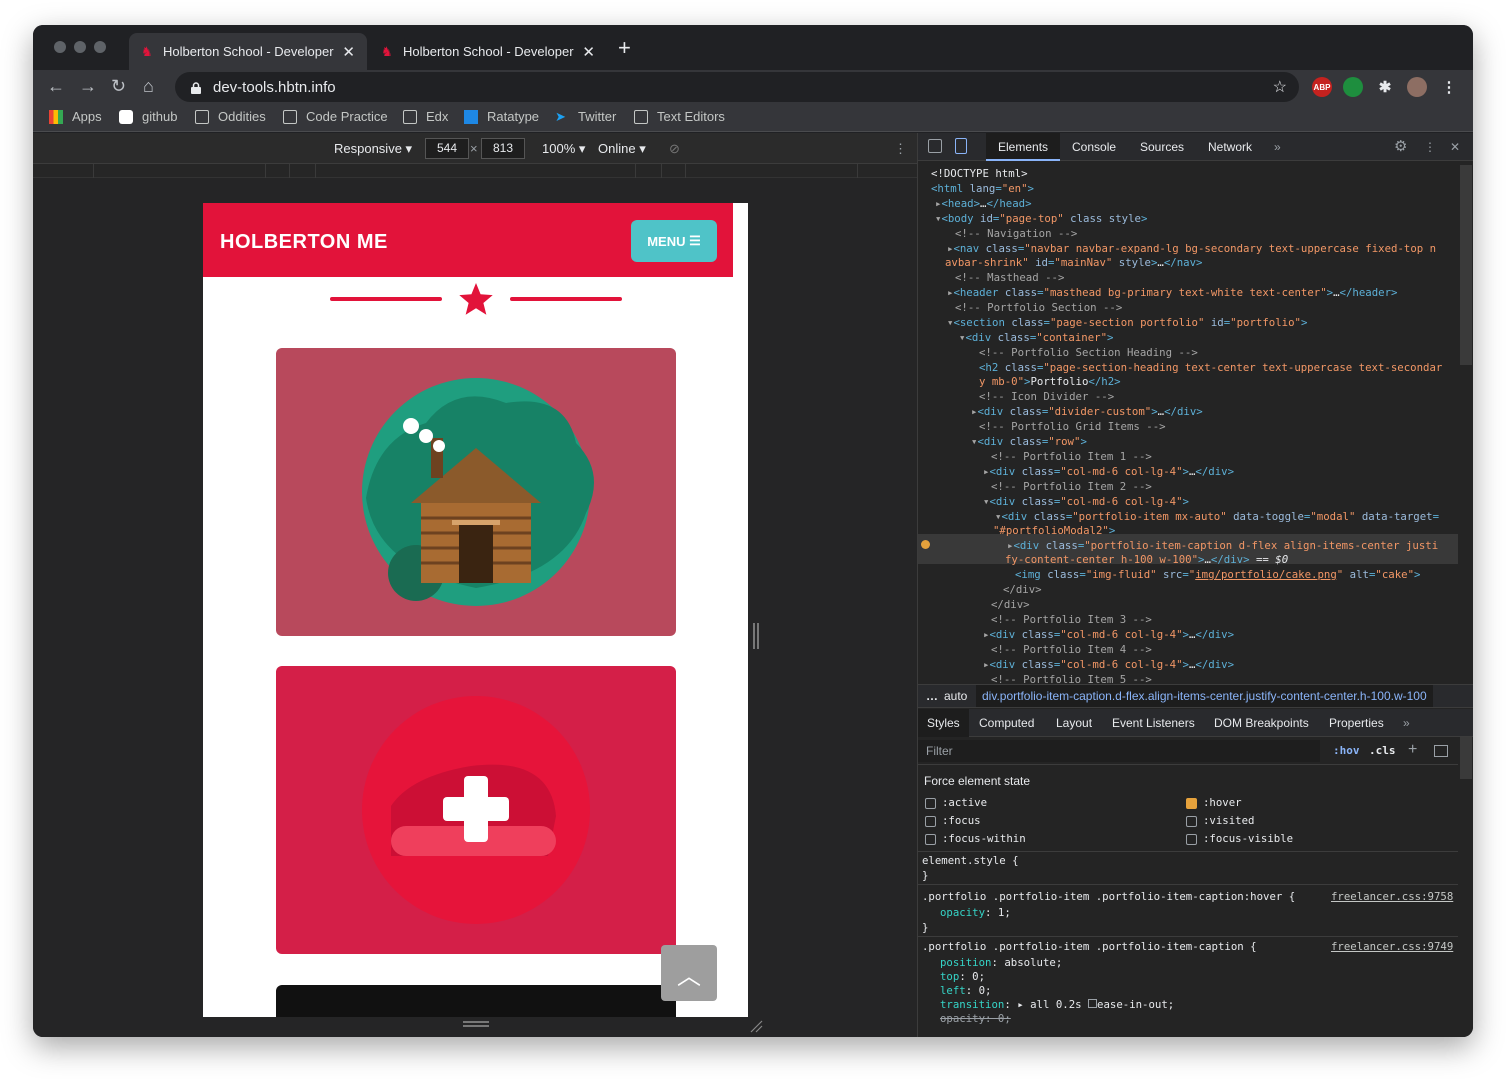  I want to click on css-declaration: position: absolute;, so click(1001, 962).